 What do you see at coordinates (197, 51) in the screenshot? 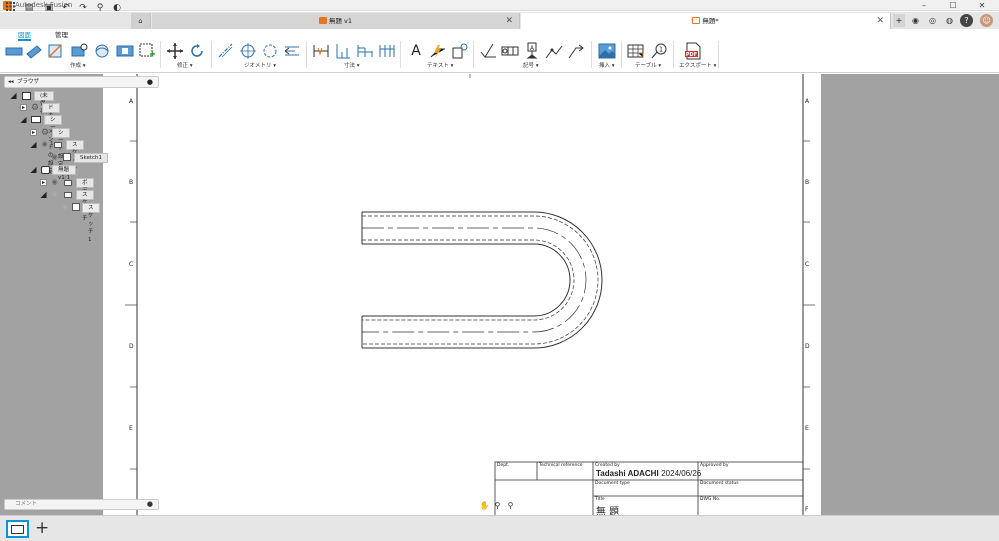
I see `rotate-icon` at bounding box center [197, 51].